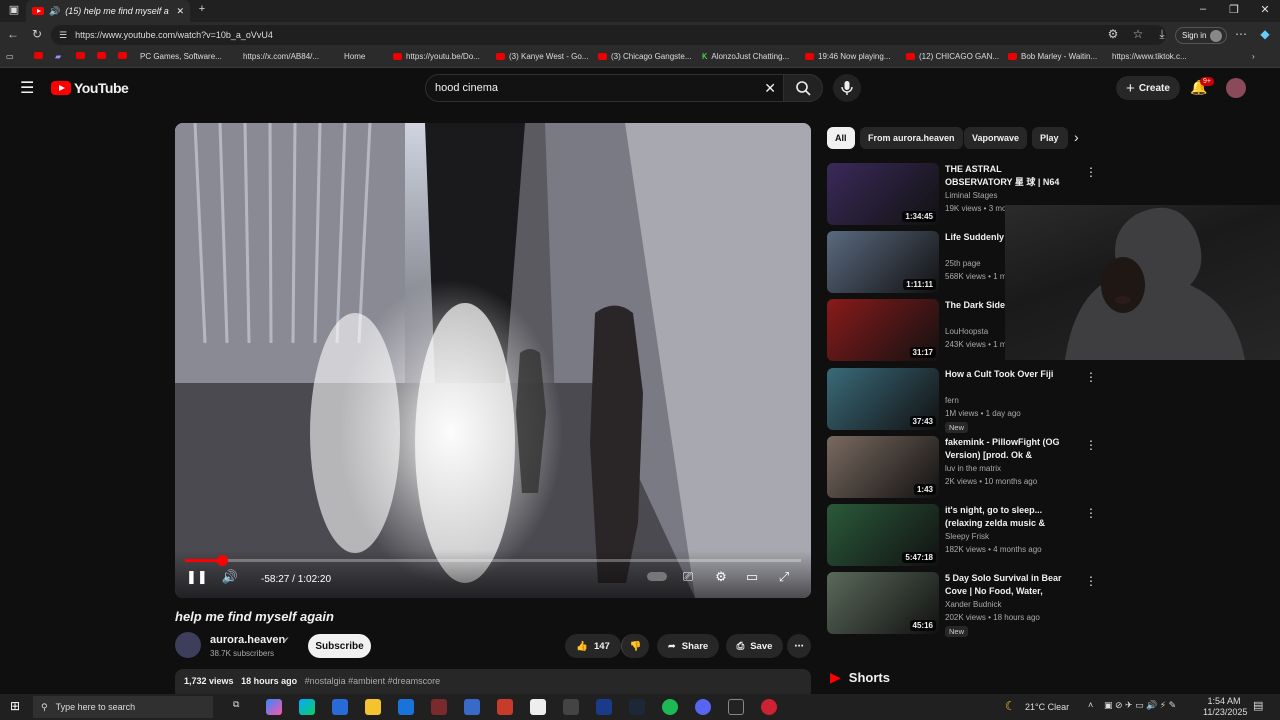 Image resolution: width=1280 pixels, height=720 pixels. I want to click on window-close-icon: ✕, so click(1265, 9).